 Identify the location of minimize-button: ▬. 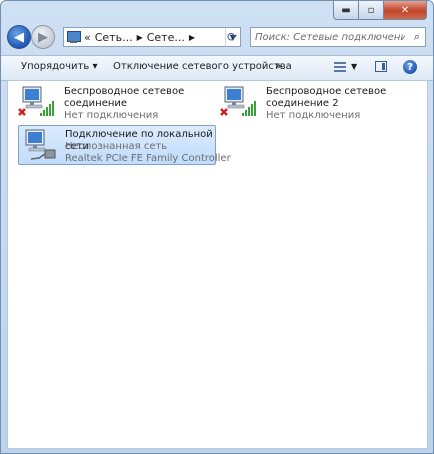
(346, 10).